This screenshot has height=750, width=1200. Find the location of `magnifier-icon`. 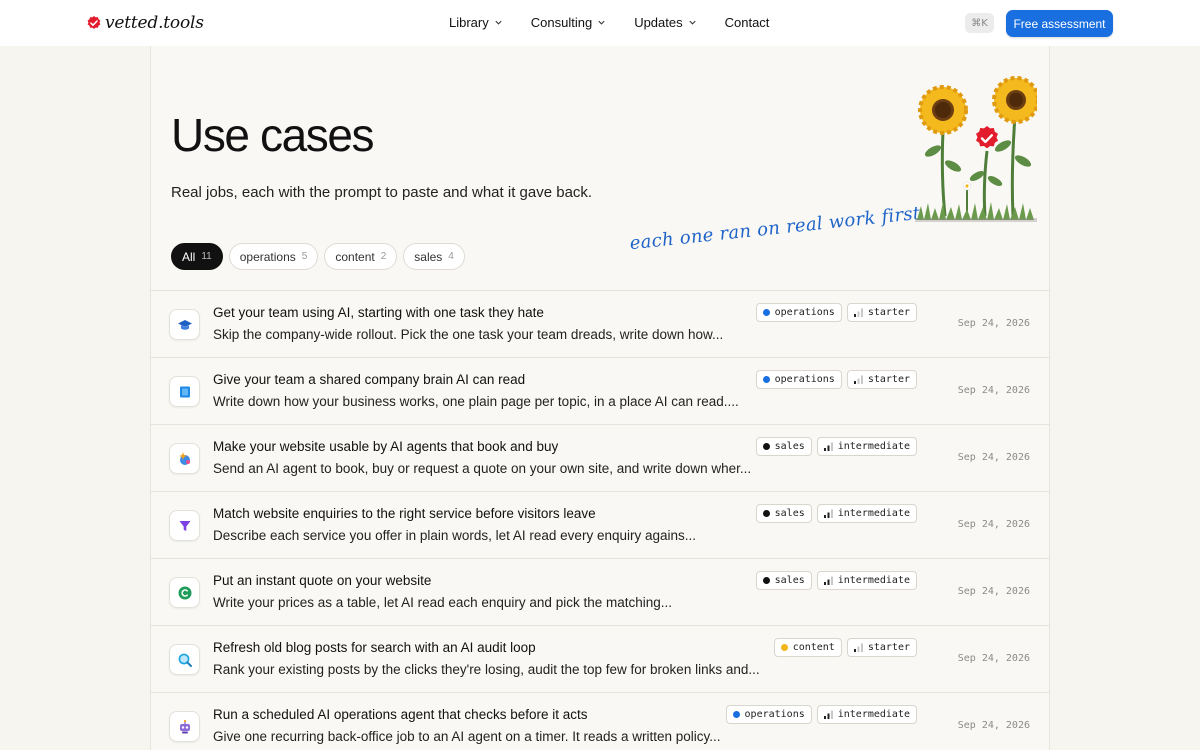

magnifier-icon is located at coordinates (184, 659).